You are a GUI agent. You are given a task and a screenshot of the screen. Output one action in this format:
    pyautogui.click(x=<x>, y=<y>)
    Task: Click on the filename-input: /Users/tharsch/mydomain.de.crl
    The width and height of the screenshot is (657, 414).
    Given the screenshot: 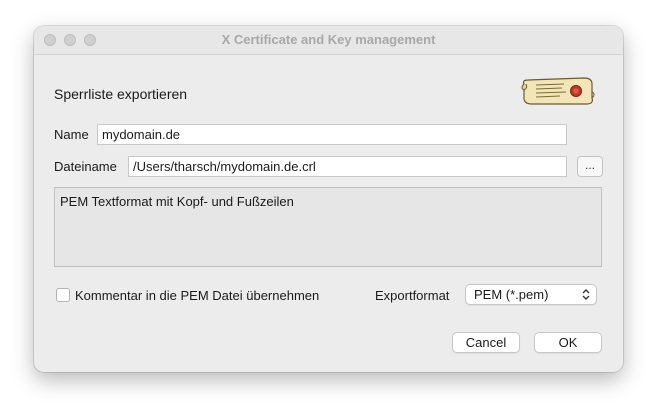 What is the action you would take?
    pyautogui.click(x=347, y=166)
    